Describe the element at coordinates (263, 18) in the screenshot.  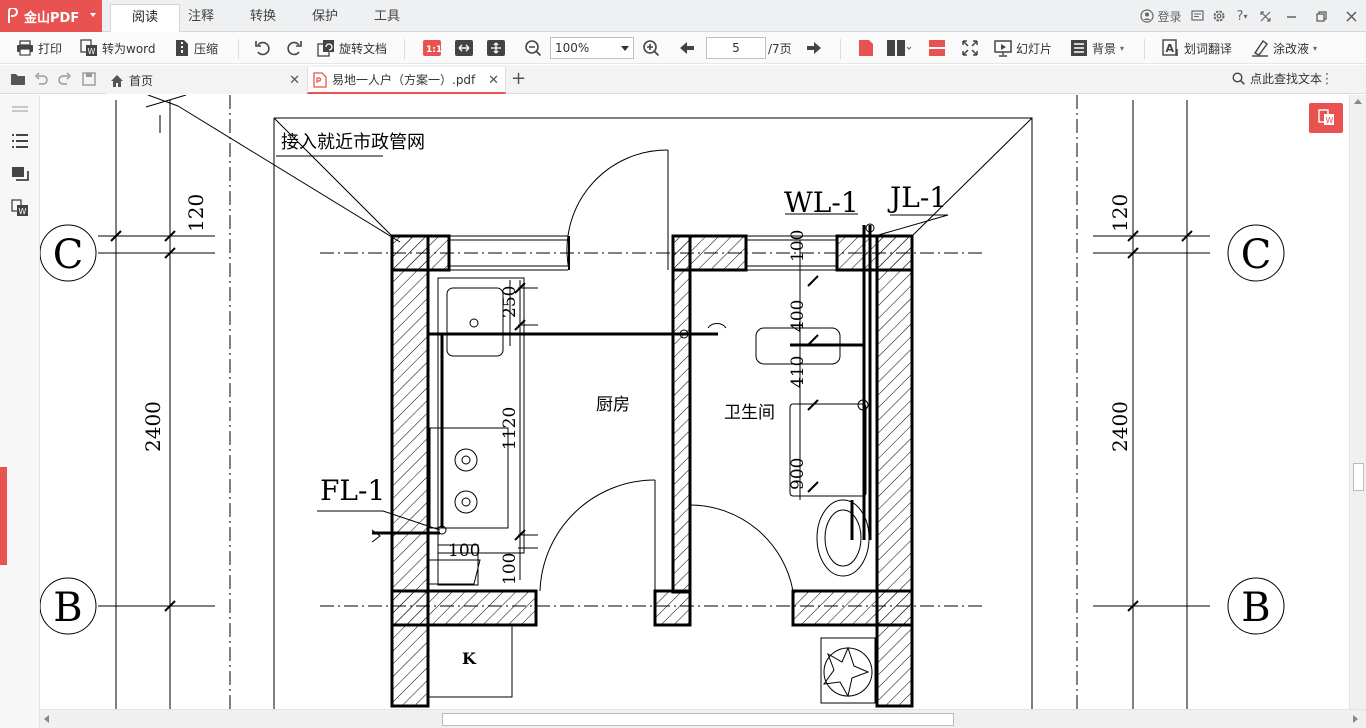
I see `menu-tab-convert: 转换` at that location.